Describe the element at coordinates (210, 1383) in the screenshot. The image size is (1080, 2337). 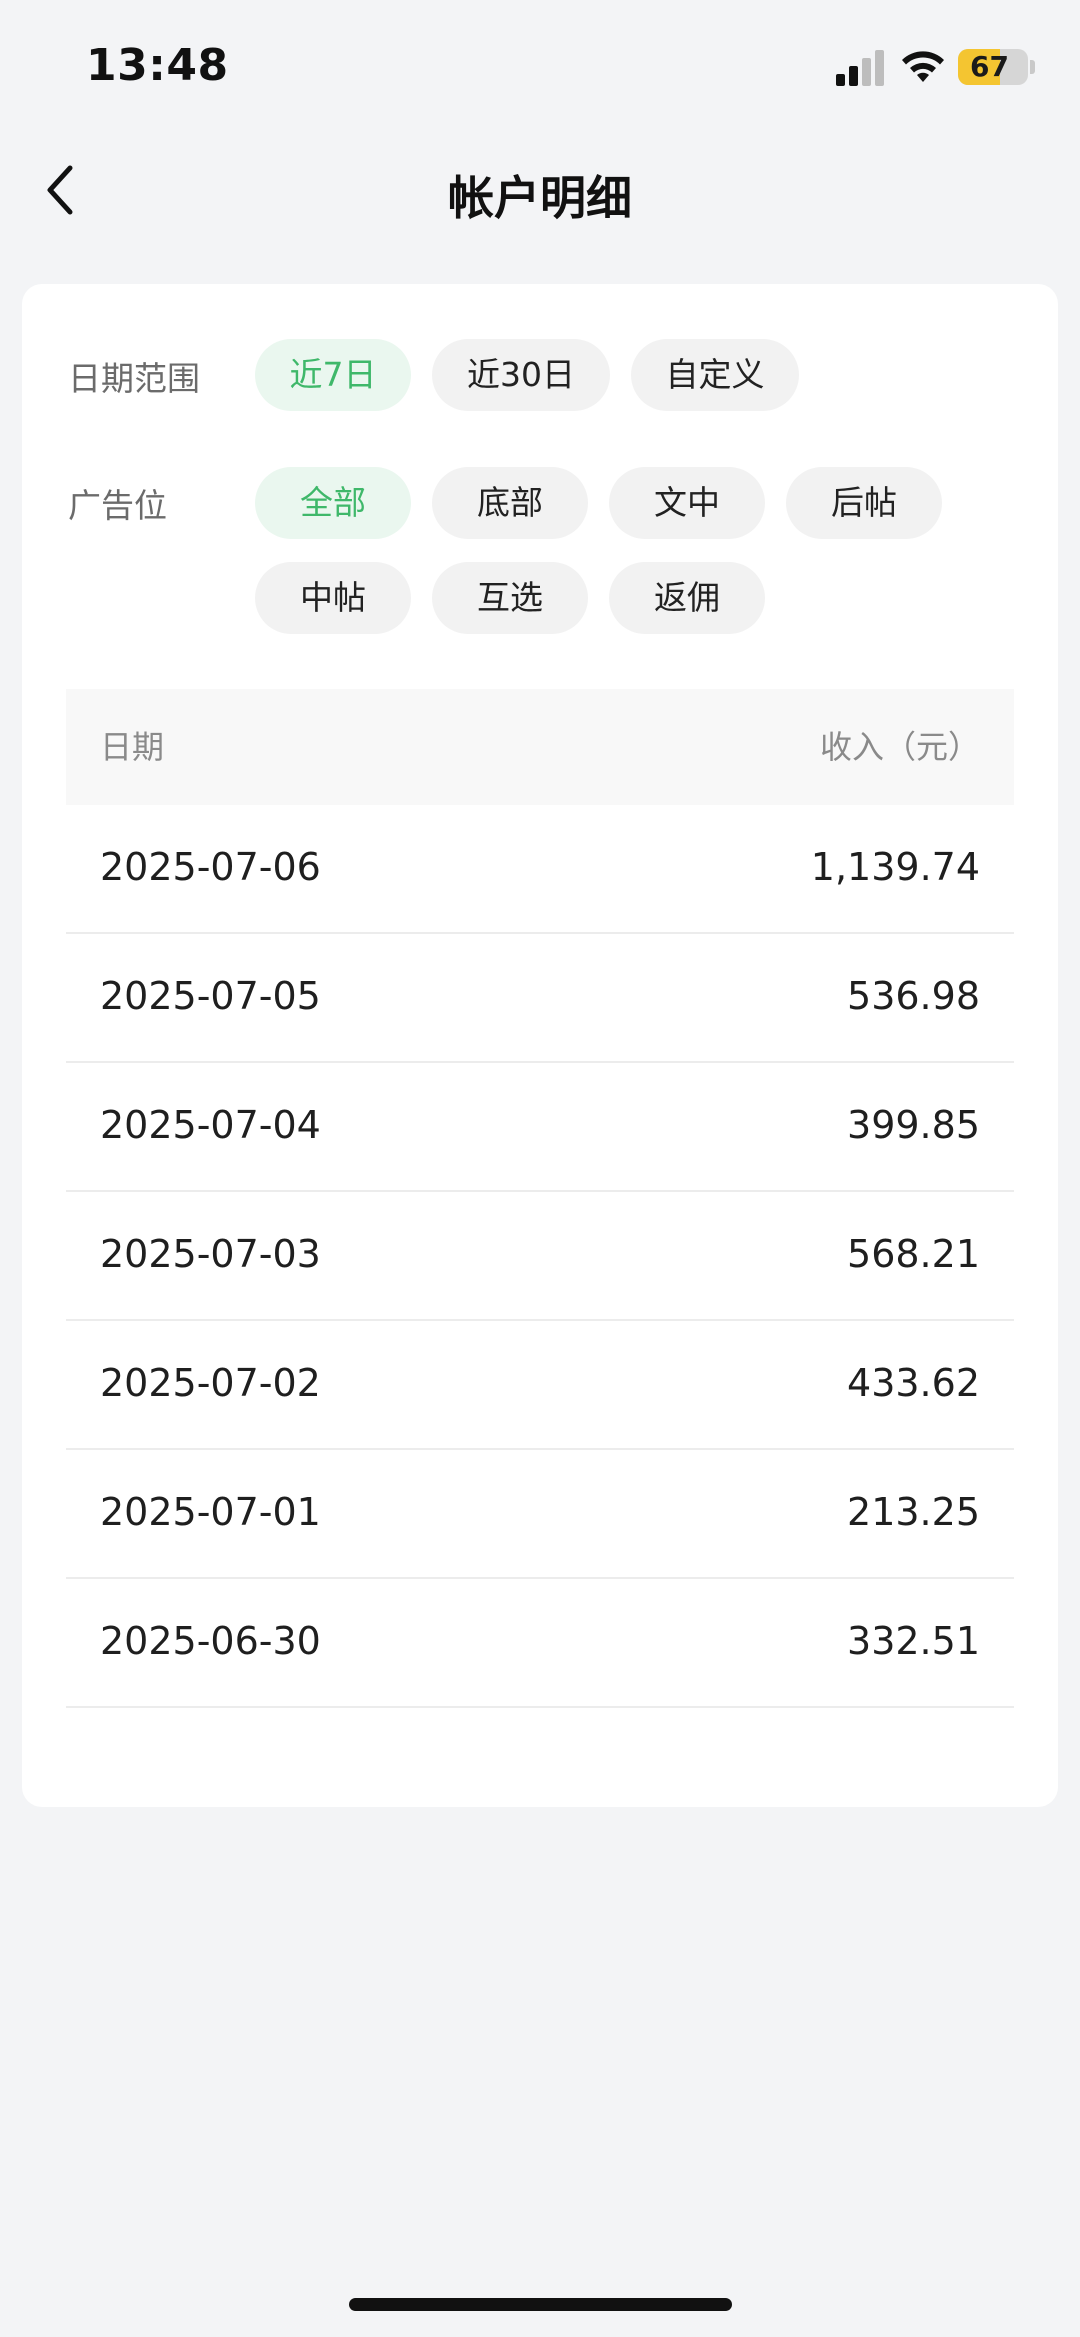
I see `row-date: 2025-07-02` at that location.